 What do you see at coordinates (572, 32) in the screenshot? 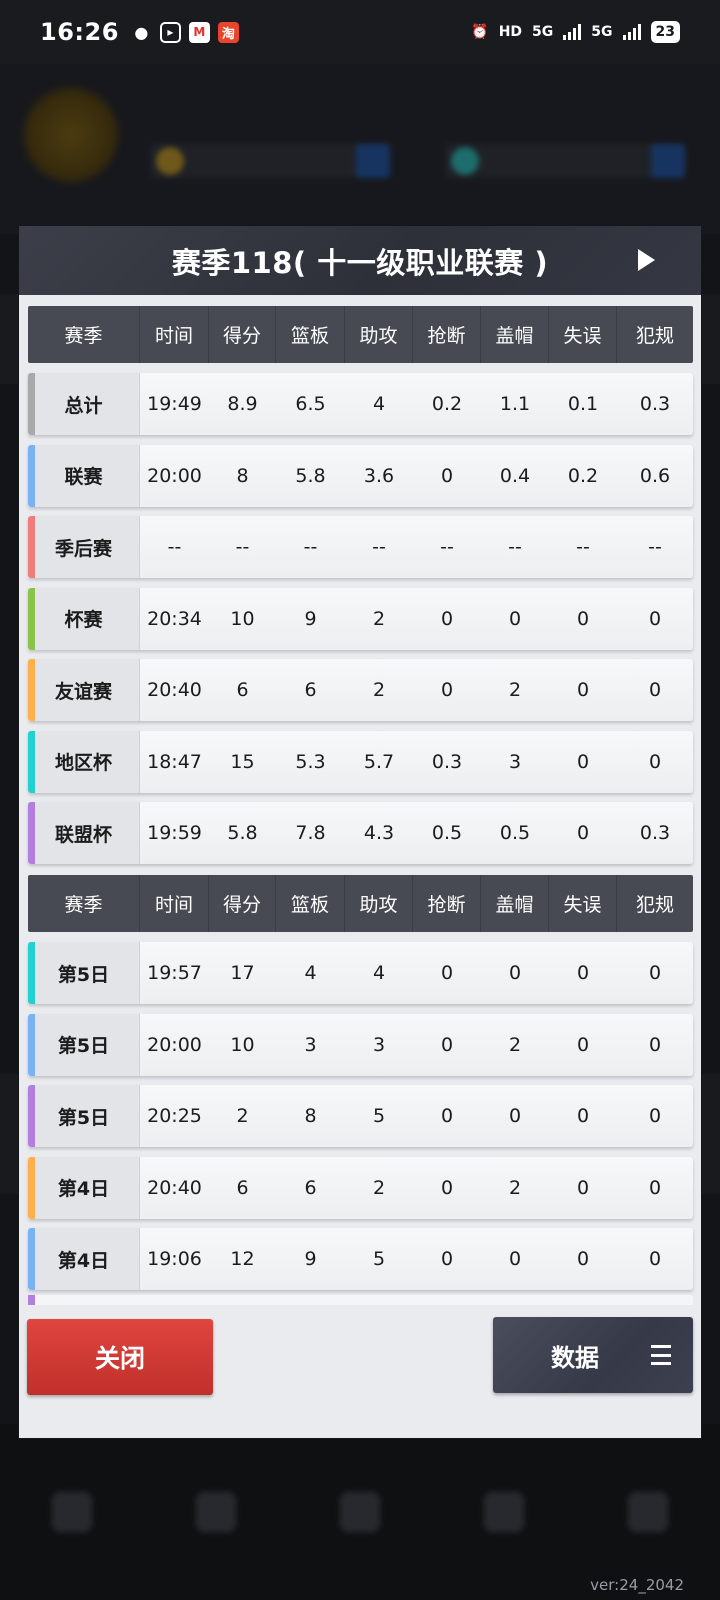
I see `signal-icon` at bounding box center [572, 32].